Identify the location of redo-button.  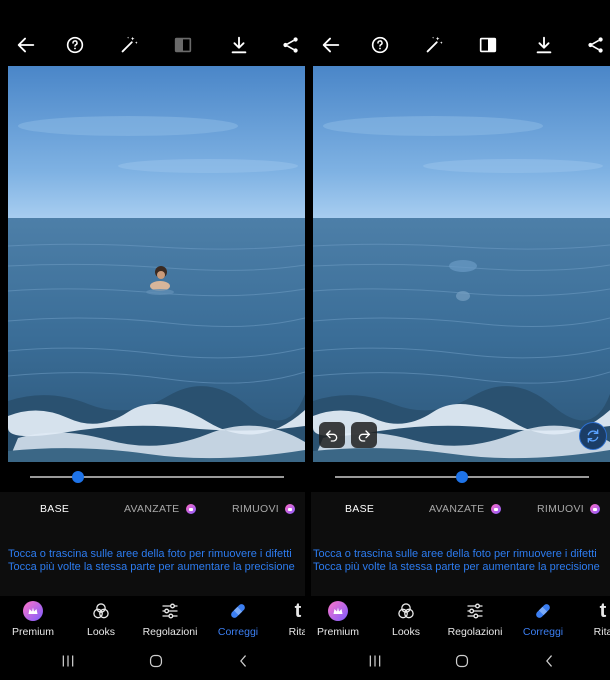
(364, 435).